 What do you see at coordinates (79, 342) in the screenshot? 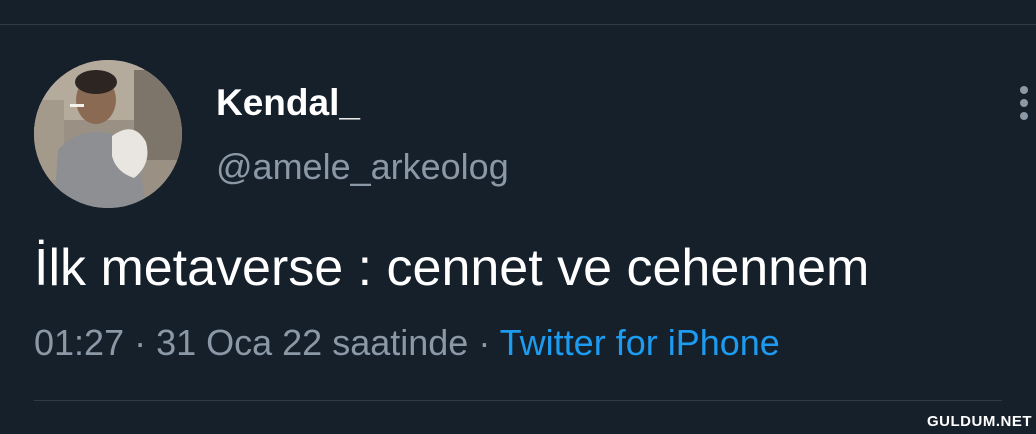
I see `tweet-time: 01:27` at bounding box center [79, 342].